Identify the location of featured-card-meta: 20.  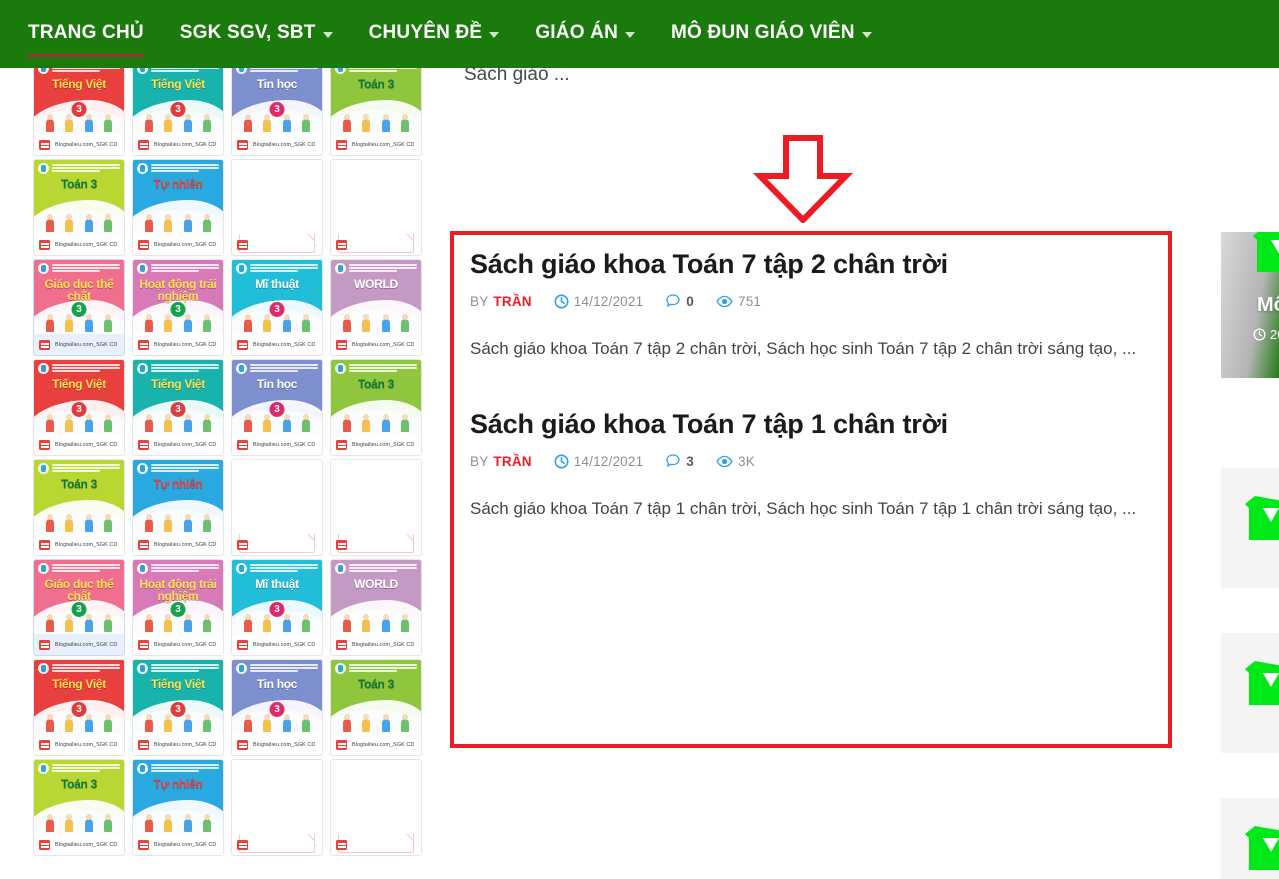
(1266, 334).